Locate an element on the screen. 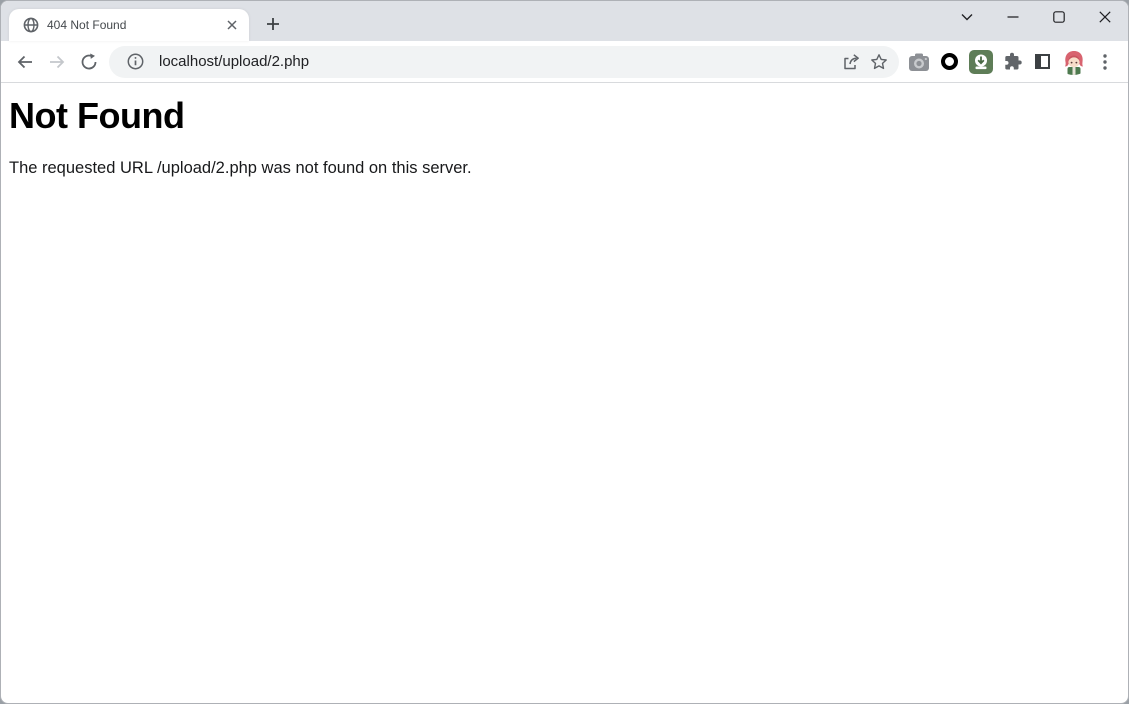 Image resolution: width=1129 pixels, height=704 pixels. globe-icon is located at coordinates (31, 25).